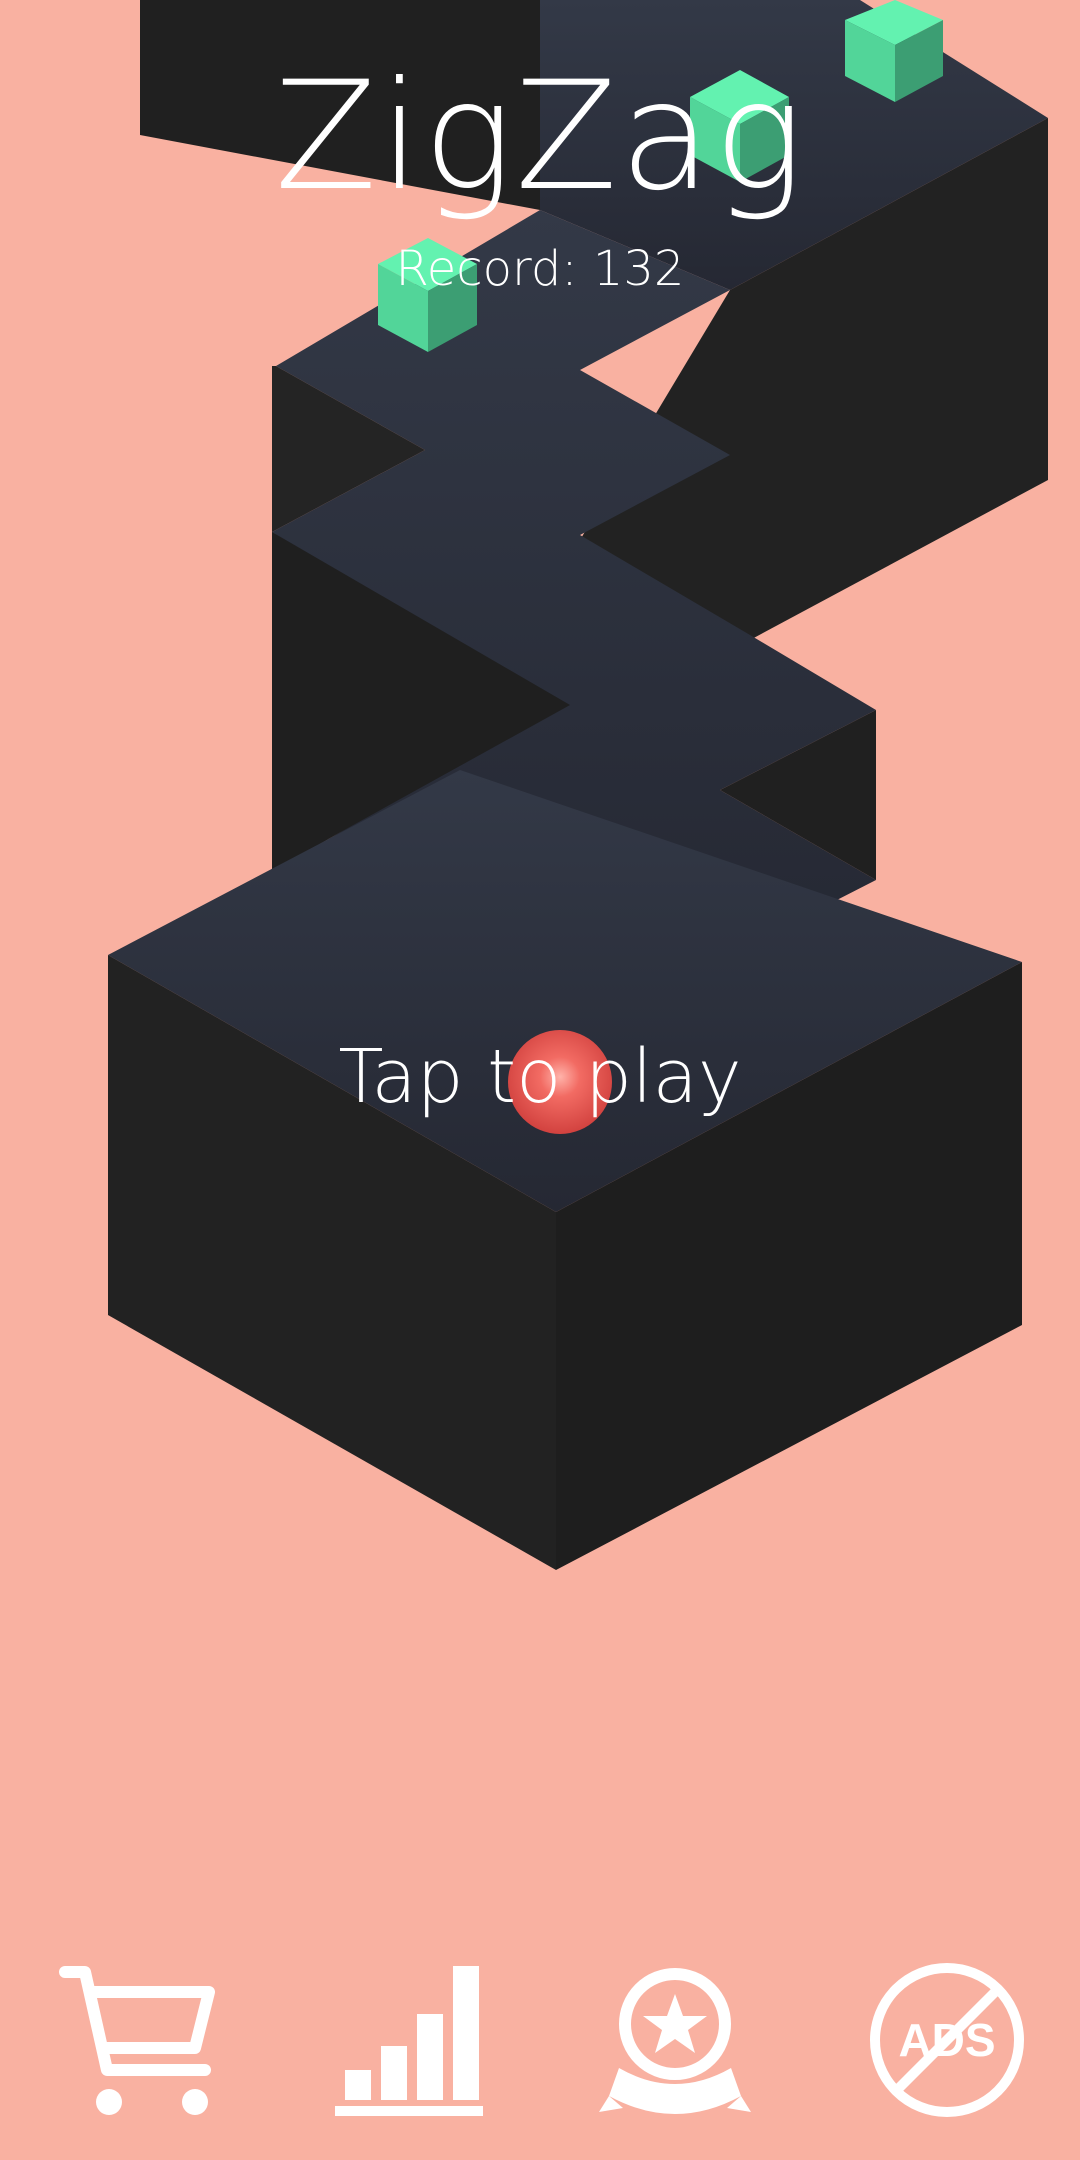 The width and height of the screenshot is (1080, 2160). What do you see at coordinates (540, 2040) in the screenshot?
I see `bottom-toolbar: ADS` at bounding box center [540, 2040].